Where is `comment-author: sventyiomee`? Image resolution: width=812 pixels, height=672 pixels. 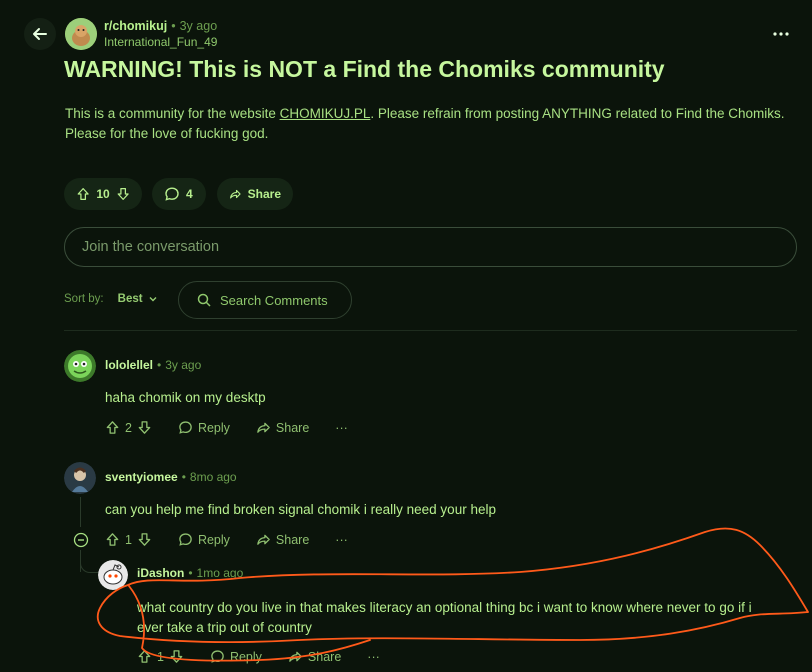 comment-author: sventyiomee is located at coordinates (141, 477).